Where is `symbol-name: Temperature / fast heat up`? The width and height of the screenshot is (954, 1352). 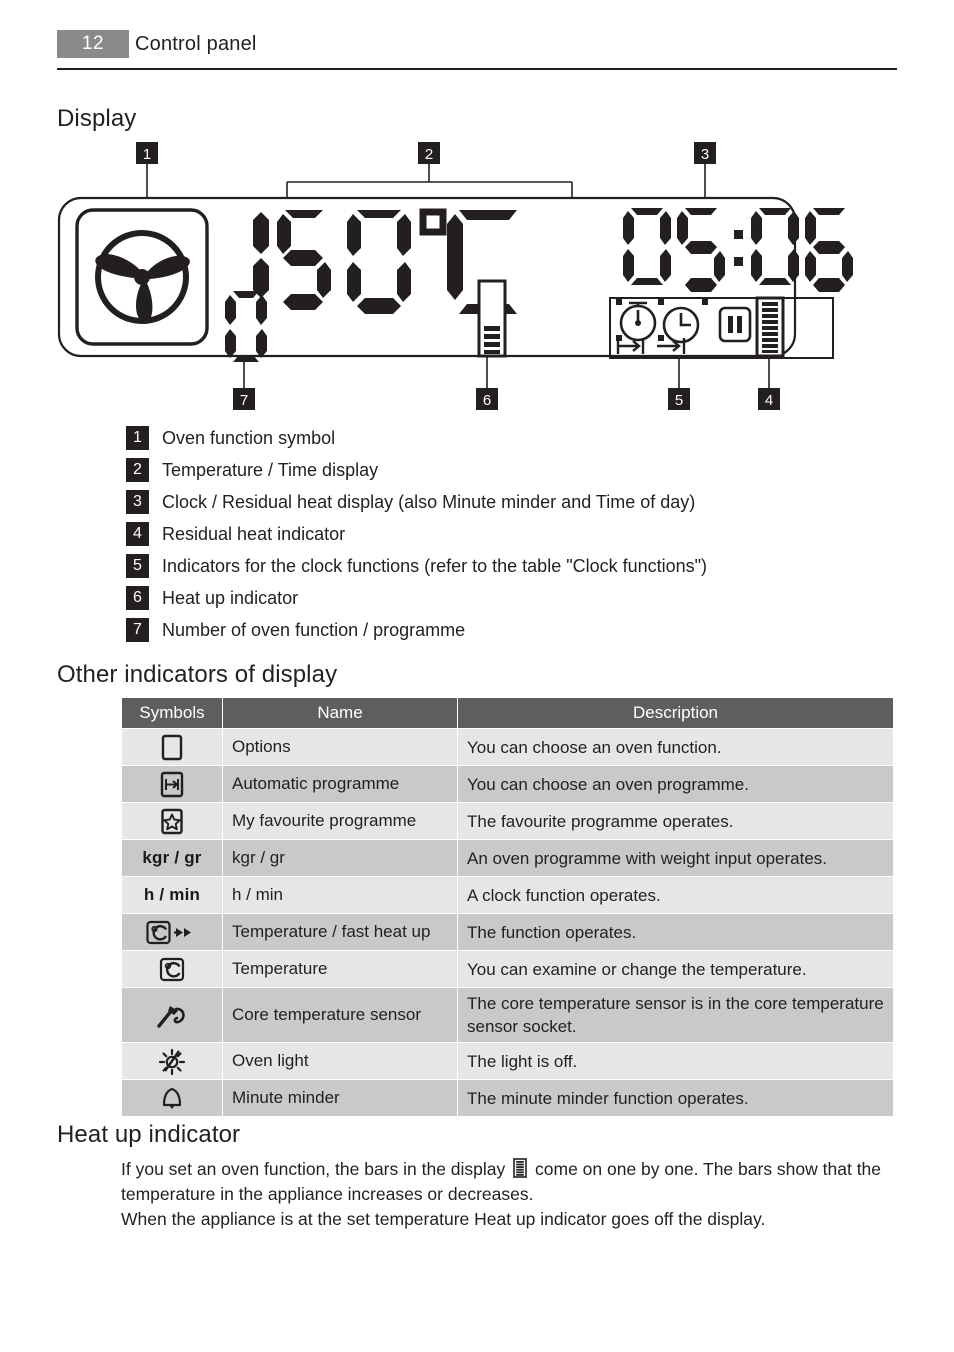
symbol-name: Temperature / fast heat up is located at coordinates (340, 932).